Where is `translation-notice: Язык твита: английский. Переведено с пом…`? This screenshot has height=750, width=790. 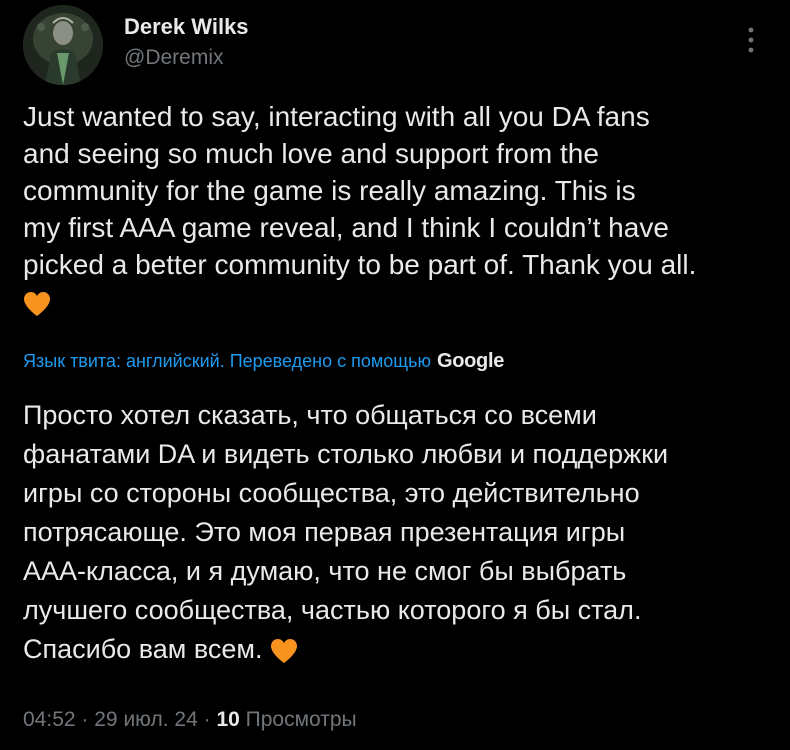 translation-notice: Язык твита: английский. Переведено с пом… is located at coordinates (263, 361).